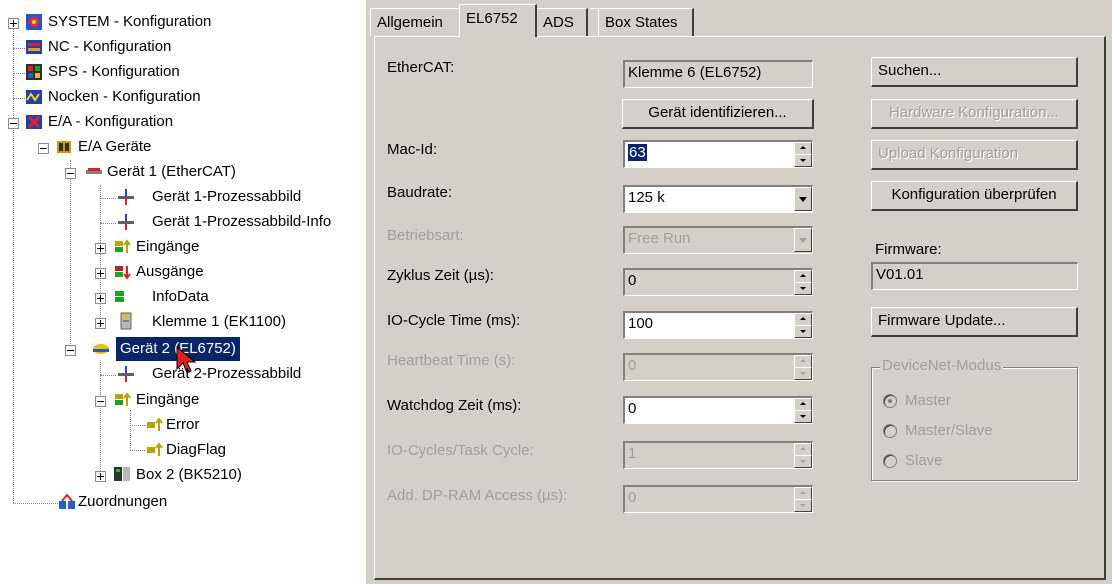 This screenshot has width=1112, height=584. Describe the element at coordinates (180, 296) in the screenshot. I see `tree-item-label: InfoData` at that location.